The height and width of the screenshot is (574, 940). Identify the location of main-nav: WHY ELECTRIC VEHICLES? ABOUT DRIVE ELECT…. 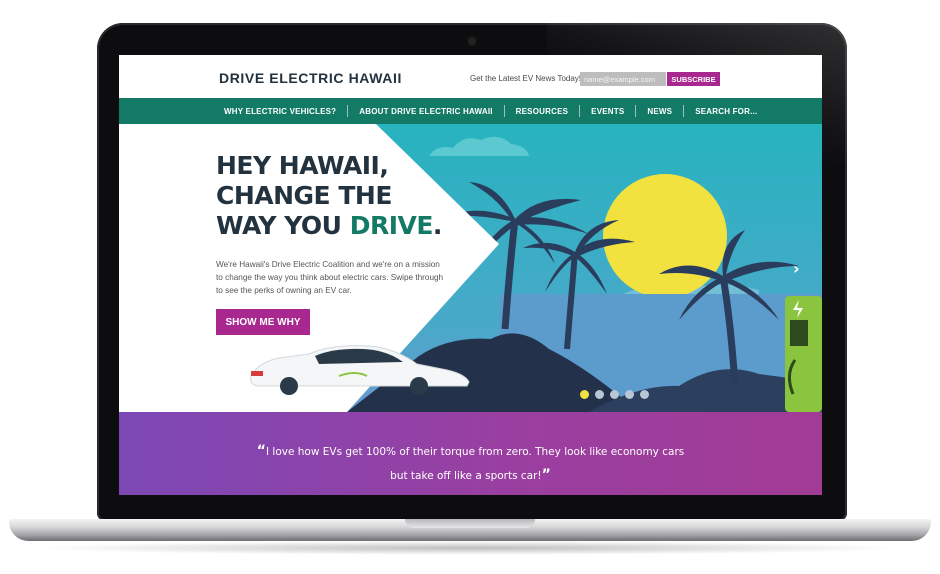
(470, 111).